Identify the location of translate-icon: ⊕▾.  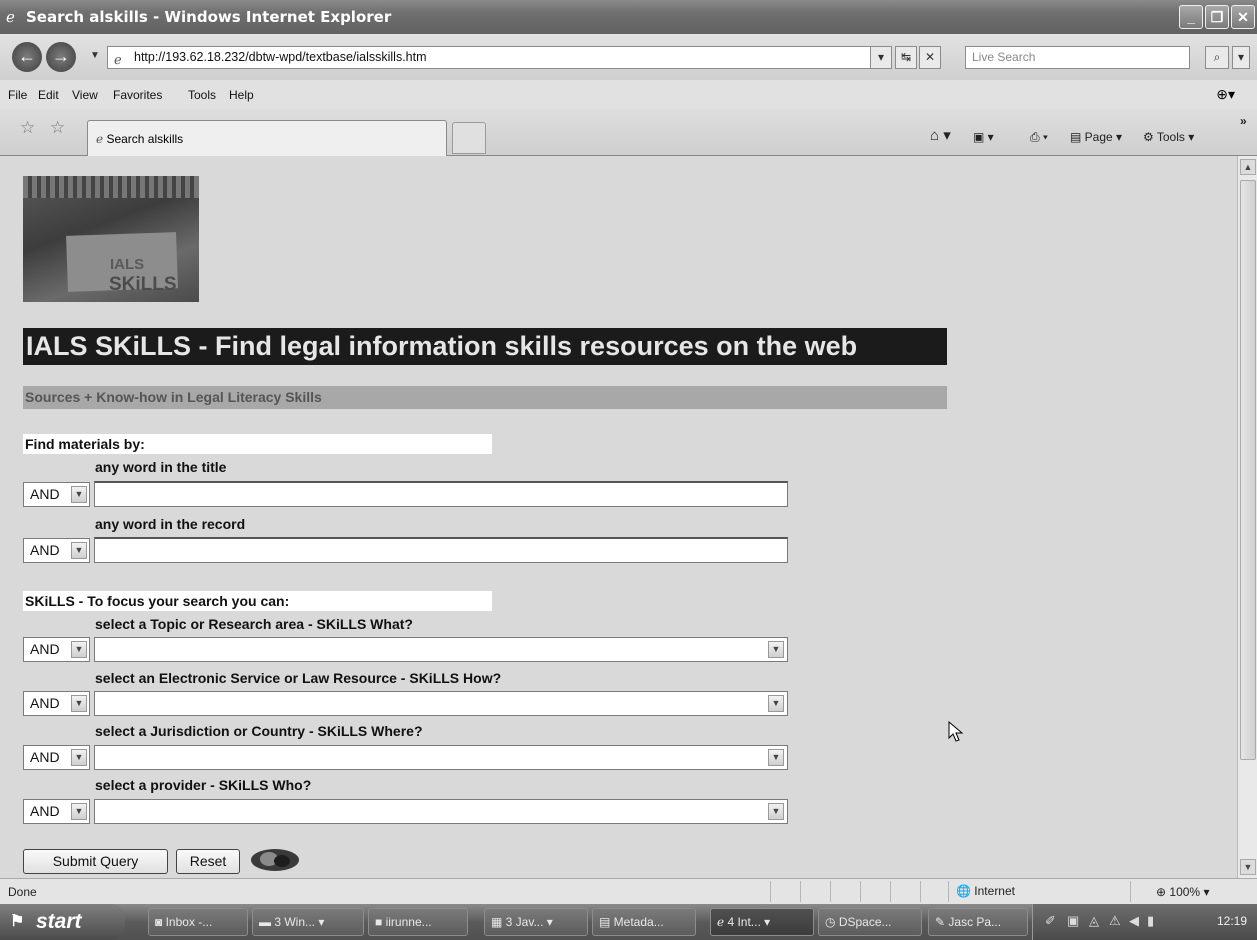
(1225, 94).